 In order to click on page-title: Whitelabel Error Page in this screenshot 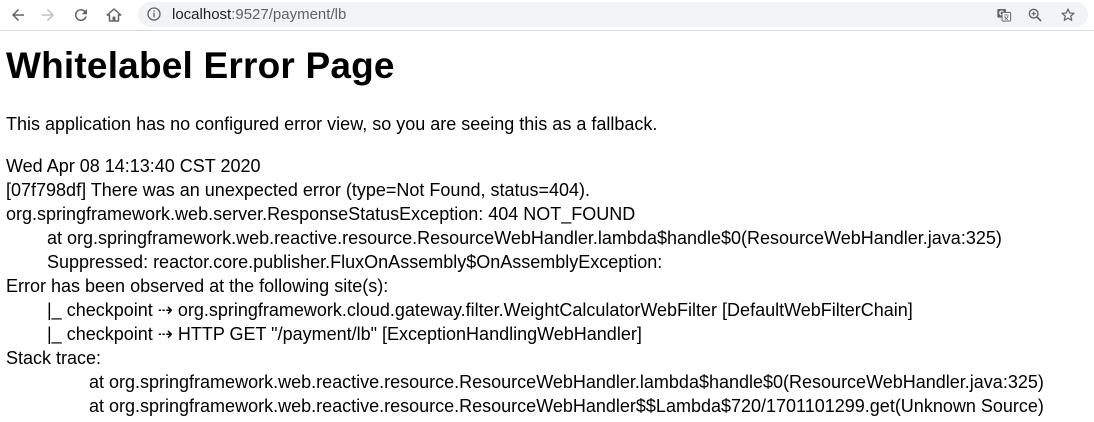, I will do `click(200, 65)`.